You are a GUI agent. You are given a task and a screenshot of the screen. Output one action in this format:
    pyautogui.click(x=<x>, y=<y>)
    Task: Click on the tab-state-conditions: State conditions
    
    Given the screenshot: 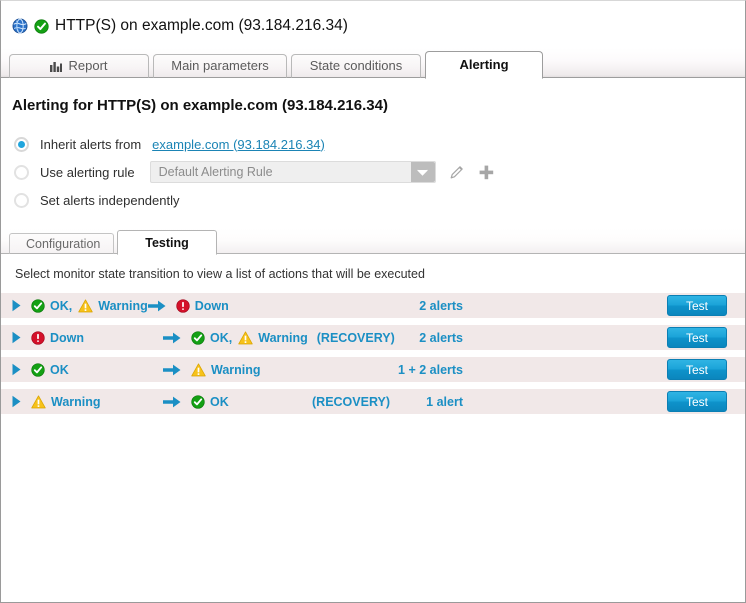 What is the action you would take?
    pyautogui.click(x=356, y=66)
    